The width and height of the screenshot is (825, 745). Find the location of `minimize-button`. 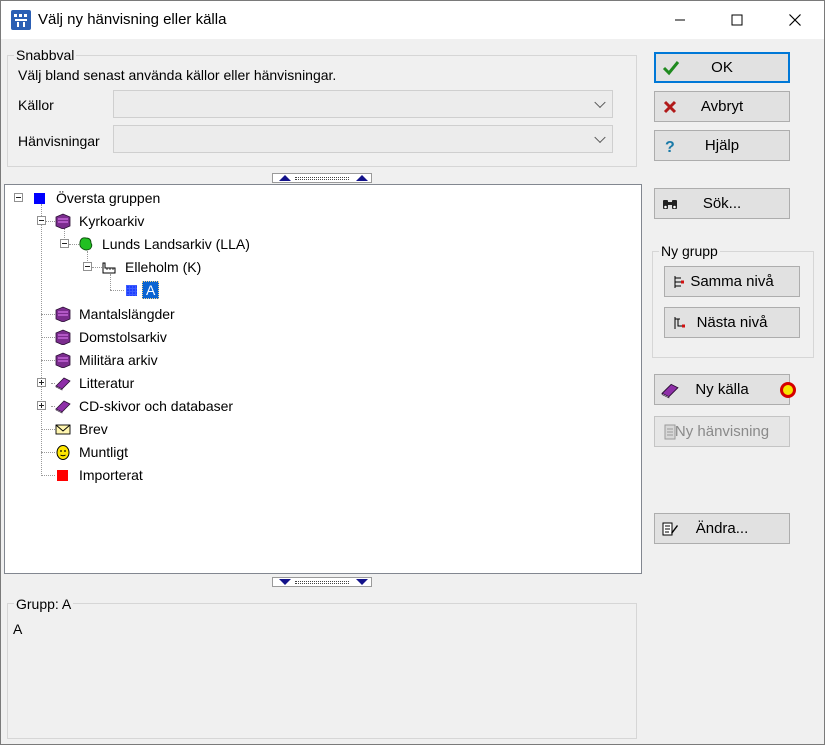

minimize-button is located at coordinates (680, 20).